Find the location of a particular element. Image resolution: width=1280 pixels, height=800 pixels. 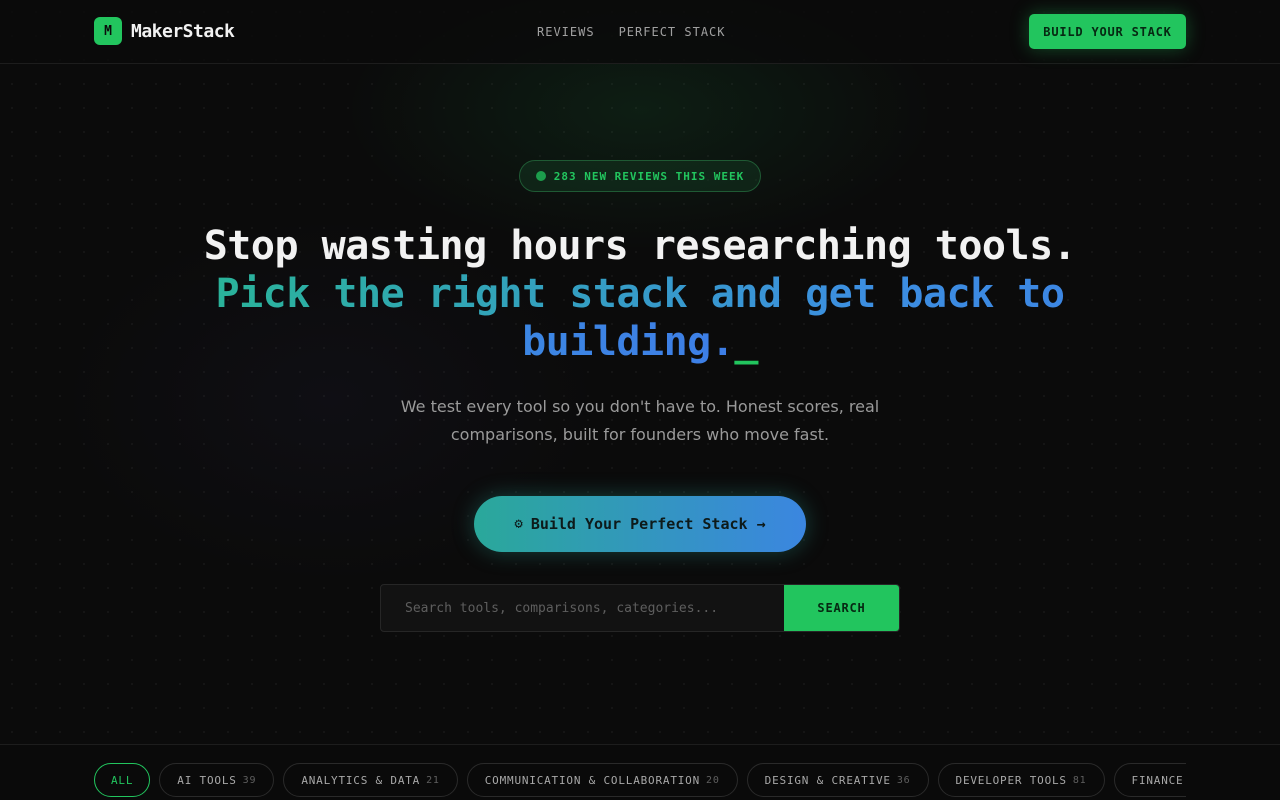

category-count: 39 is located at coordinates (249, 780).